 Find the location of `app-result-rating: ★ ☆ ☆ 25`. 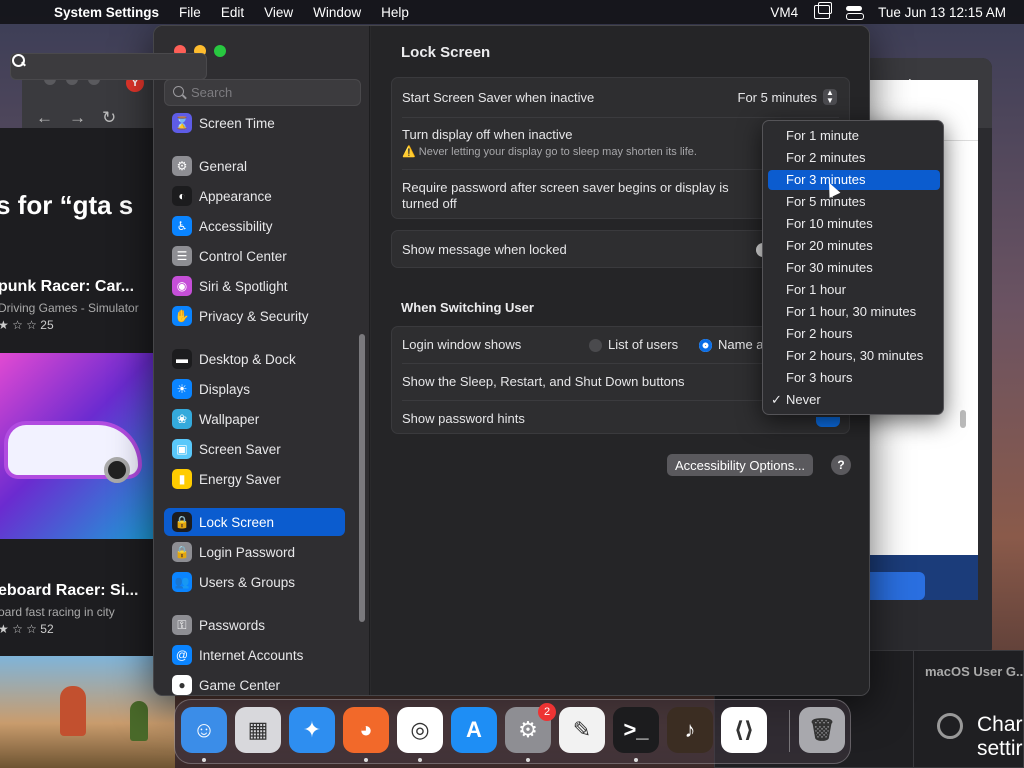

app-result-rating: ★ ☆ ☆ 25 is located at coordinates (27, 325).